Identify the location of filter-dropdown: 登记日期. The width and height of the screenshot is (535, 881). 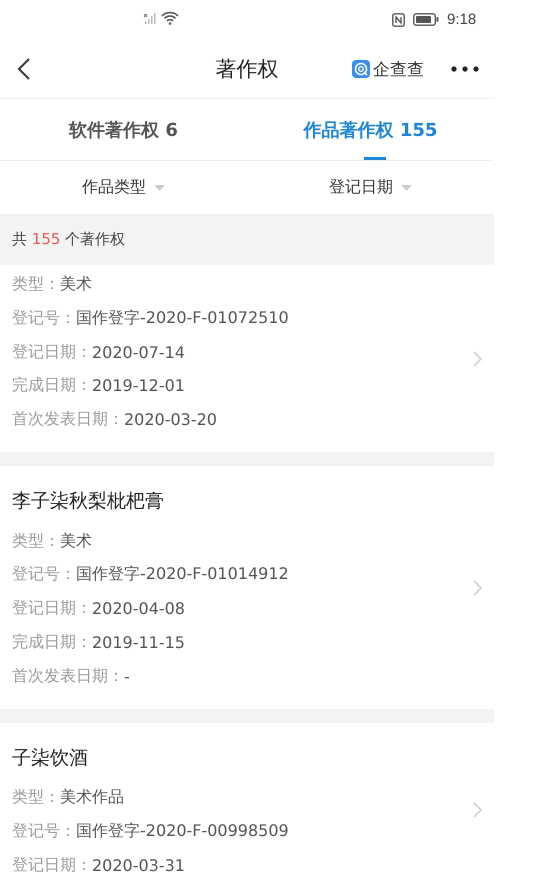
(370, 187).